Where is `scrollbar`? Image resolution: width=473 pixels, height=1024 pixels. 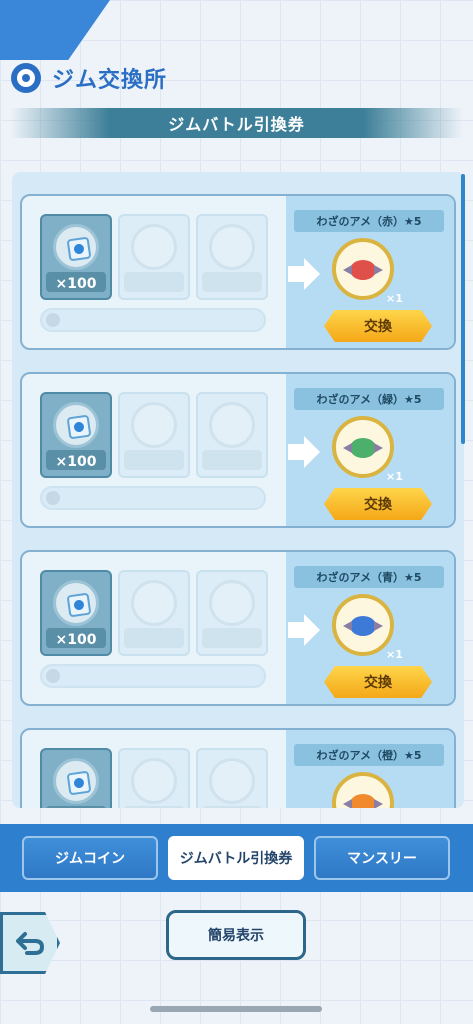 scrollbar is located at coordinates (463, 309).